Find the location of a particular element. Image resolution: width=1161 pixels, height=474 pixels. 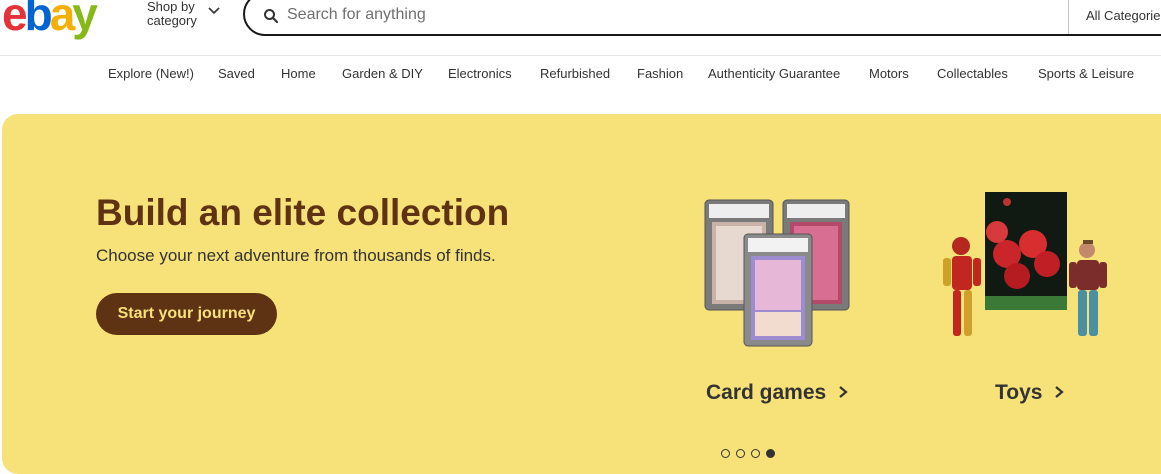

nav-item-refurbished: Refurbished is located at coordinates (575, 73).